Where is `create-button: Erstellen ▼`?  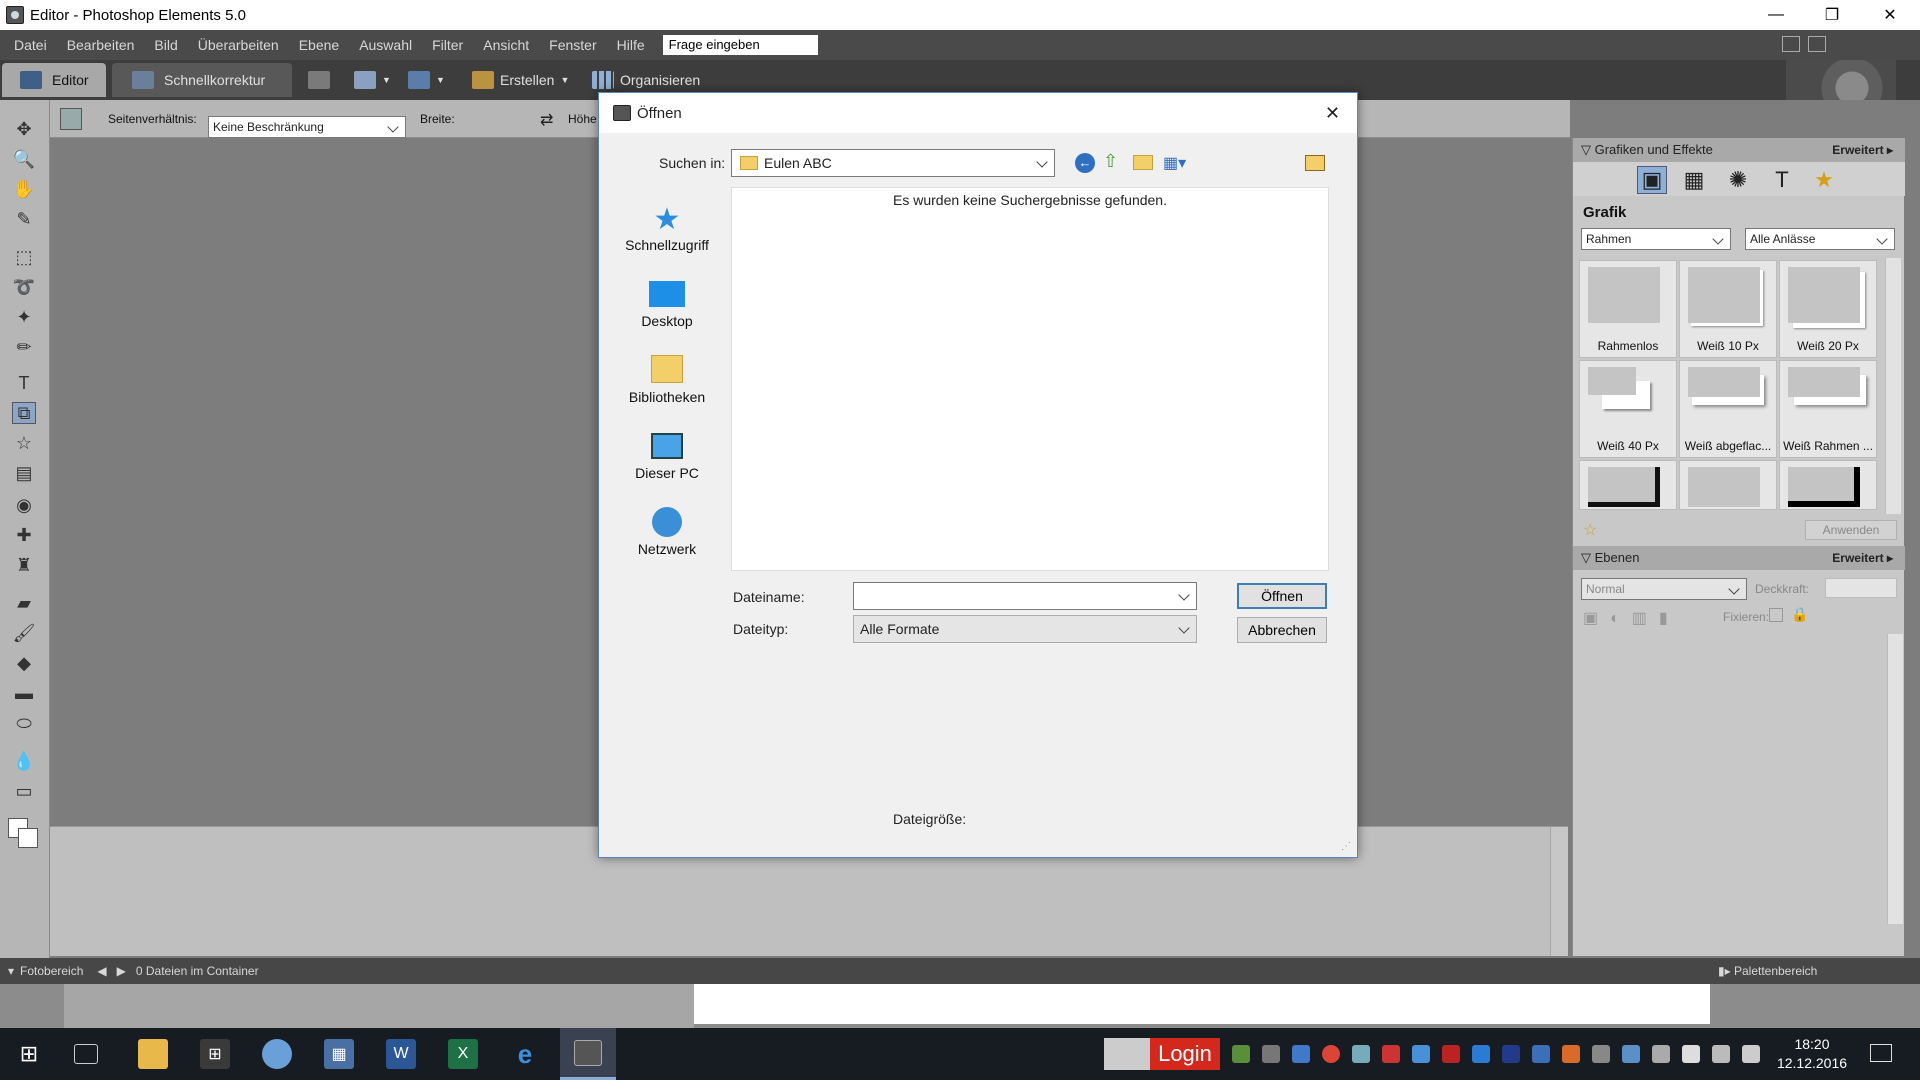 create-button: Erstellen ▼ is located at coordinates (520, 80).